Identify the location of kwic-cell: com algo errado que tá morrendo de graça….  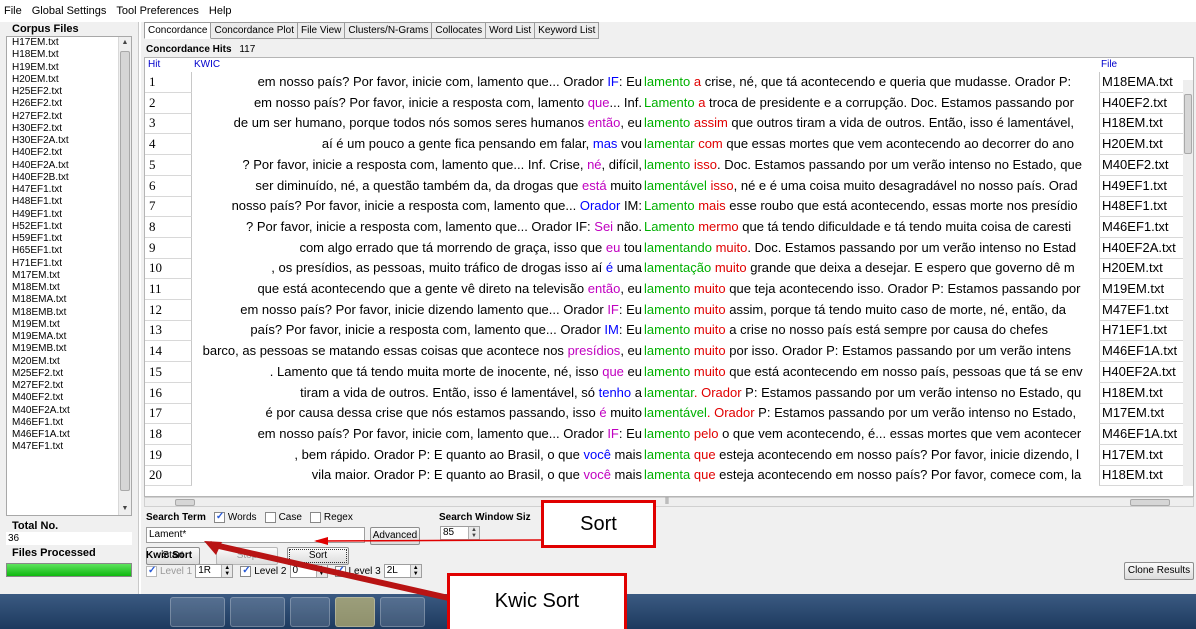
(645, 248).